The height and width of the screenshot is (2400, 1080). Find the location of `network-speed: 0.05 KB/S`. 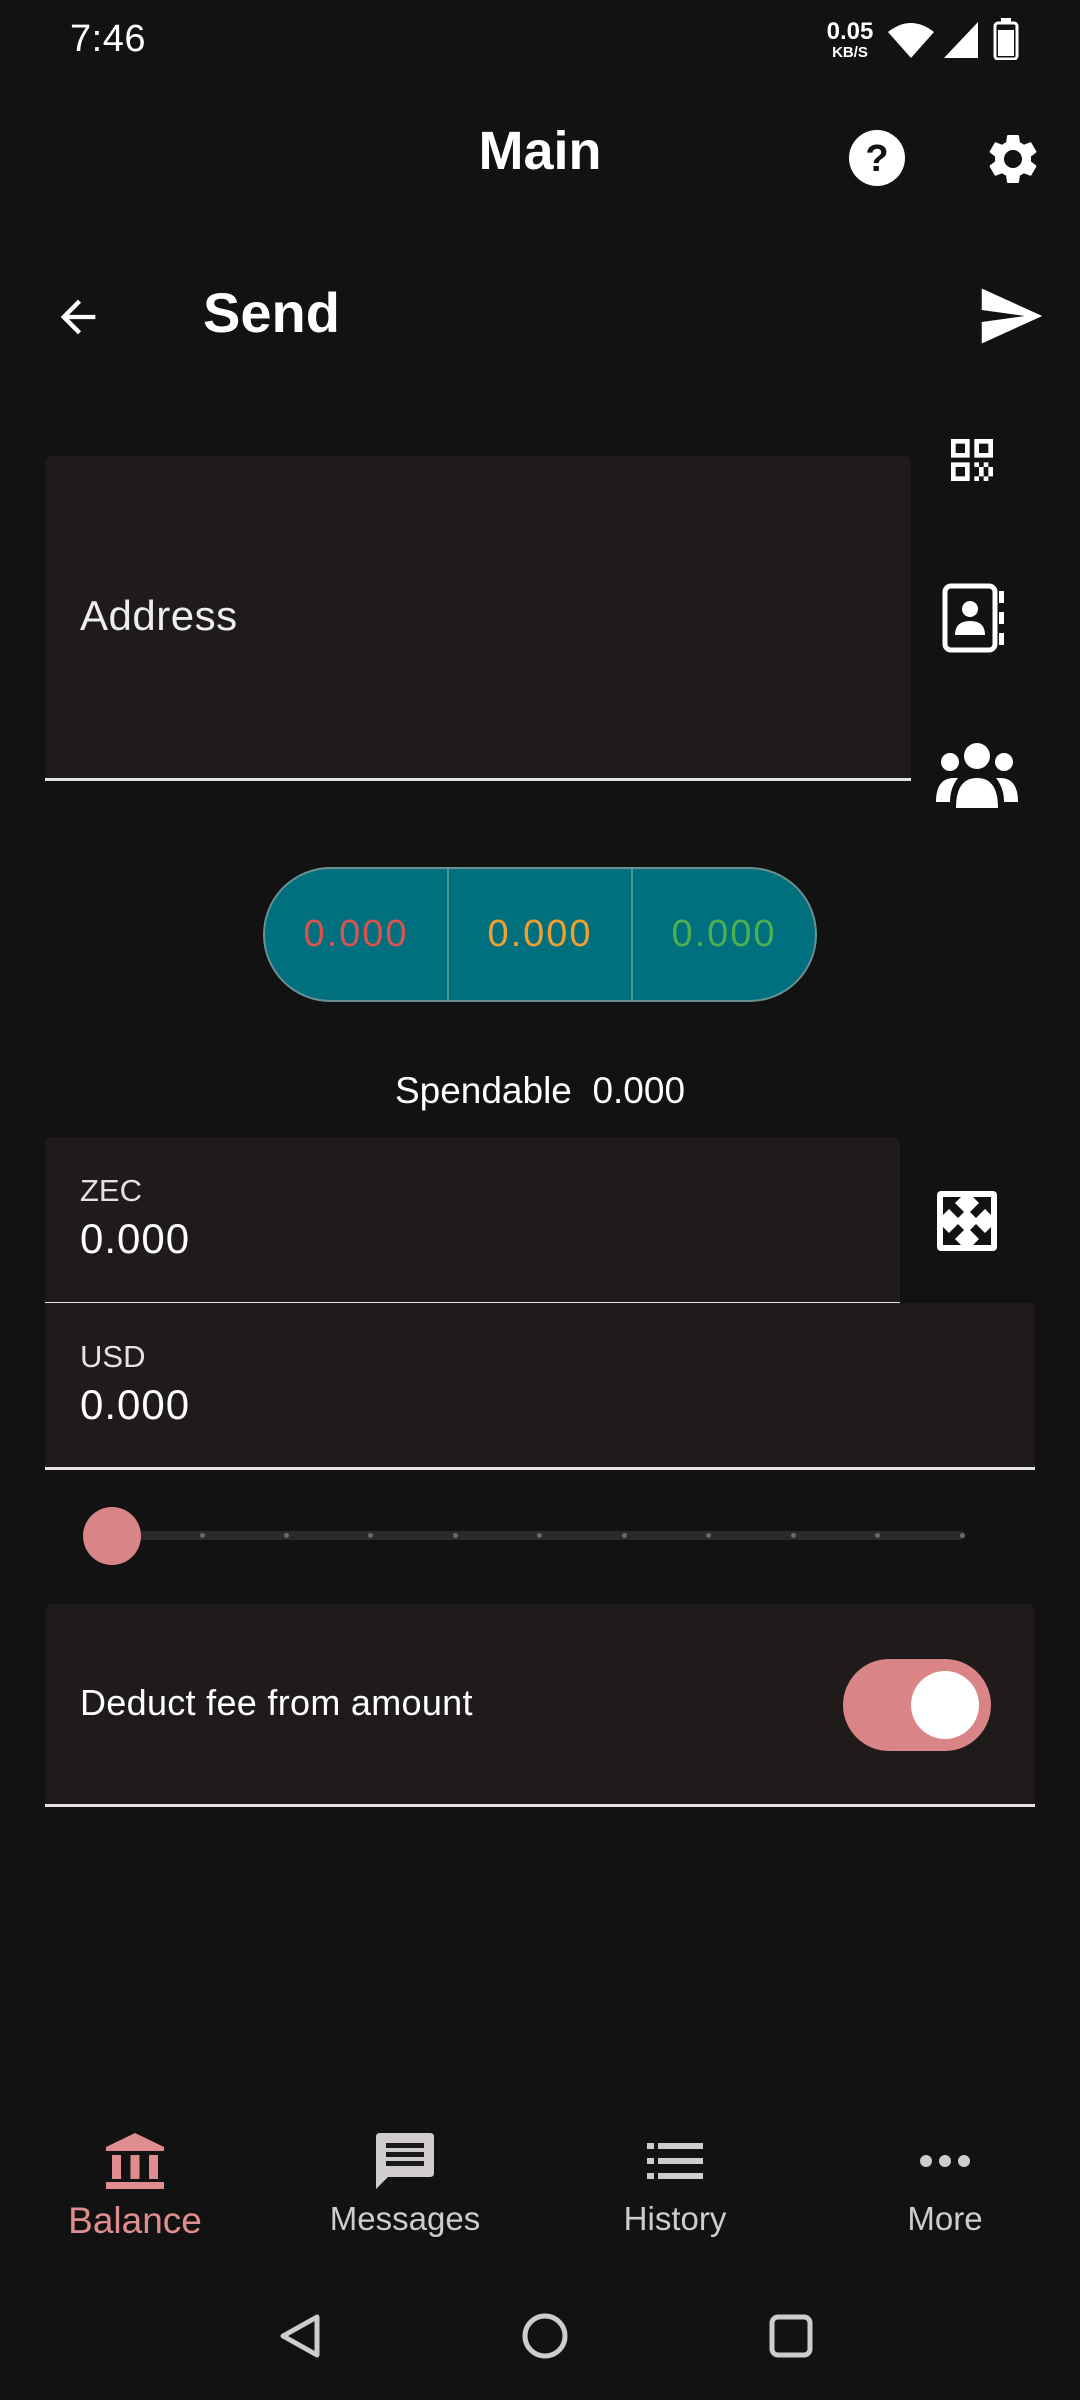

network-speed: 0.05 KB/S is located at coordinates (850, 39).